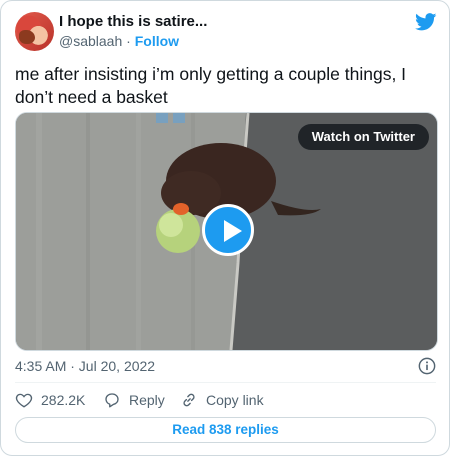  I want to click on like-count: 282.2K, so click(63, 400).